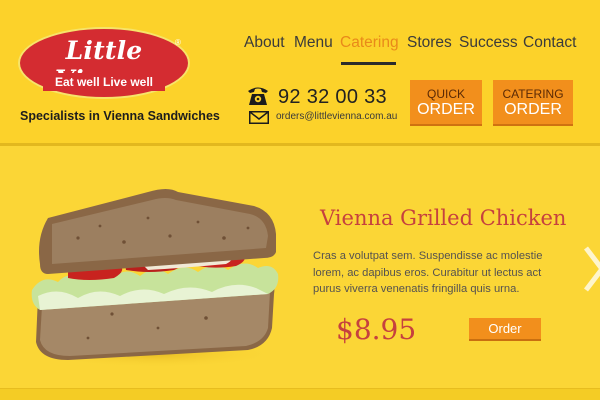  What do you see at coordinates (376, 329) in the screenshot?
I see `product-price: $8.95` at bounding box center [376, 329].